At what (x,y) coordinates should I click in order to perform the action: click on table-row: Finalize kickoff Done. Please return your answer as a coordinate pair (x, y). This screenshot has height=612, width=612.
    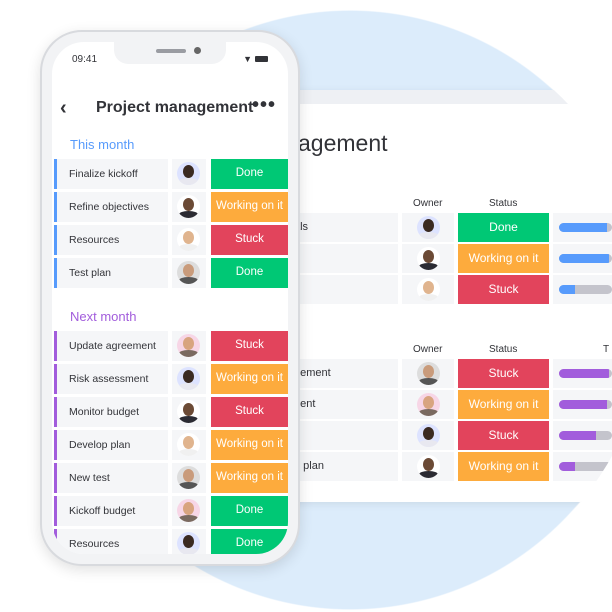
    Looking at the image, I should click on (171, 174).